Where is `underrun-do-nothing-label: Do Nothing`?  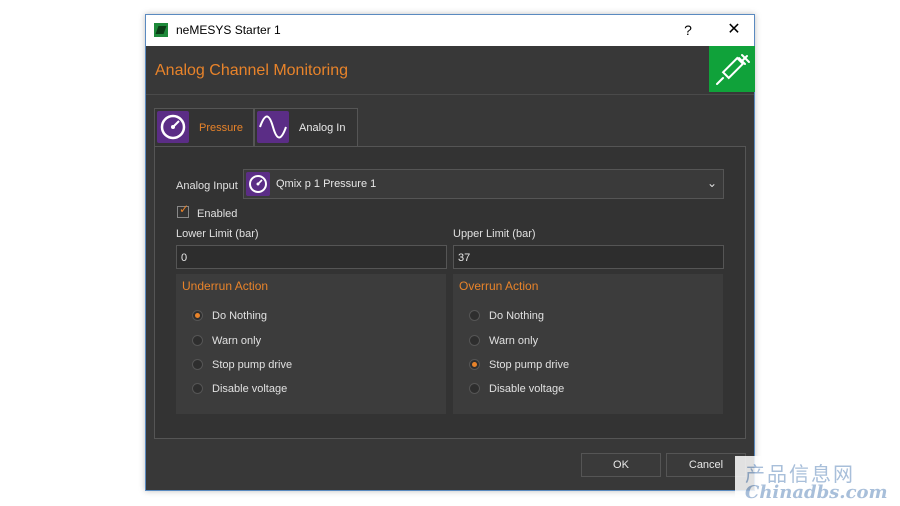 underrun-do-nothing-label: Do Nothing is located at coordinates (239, 316).